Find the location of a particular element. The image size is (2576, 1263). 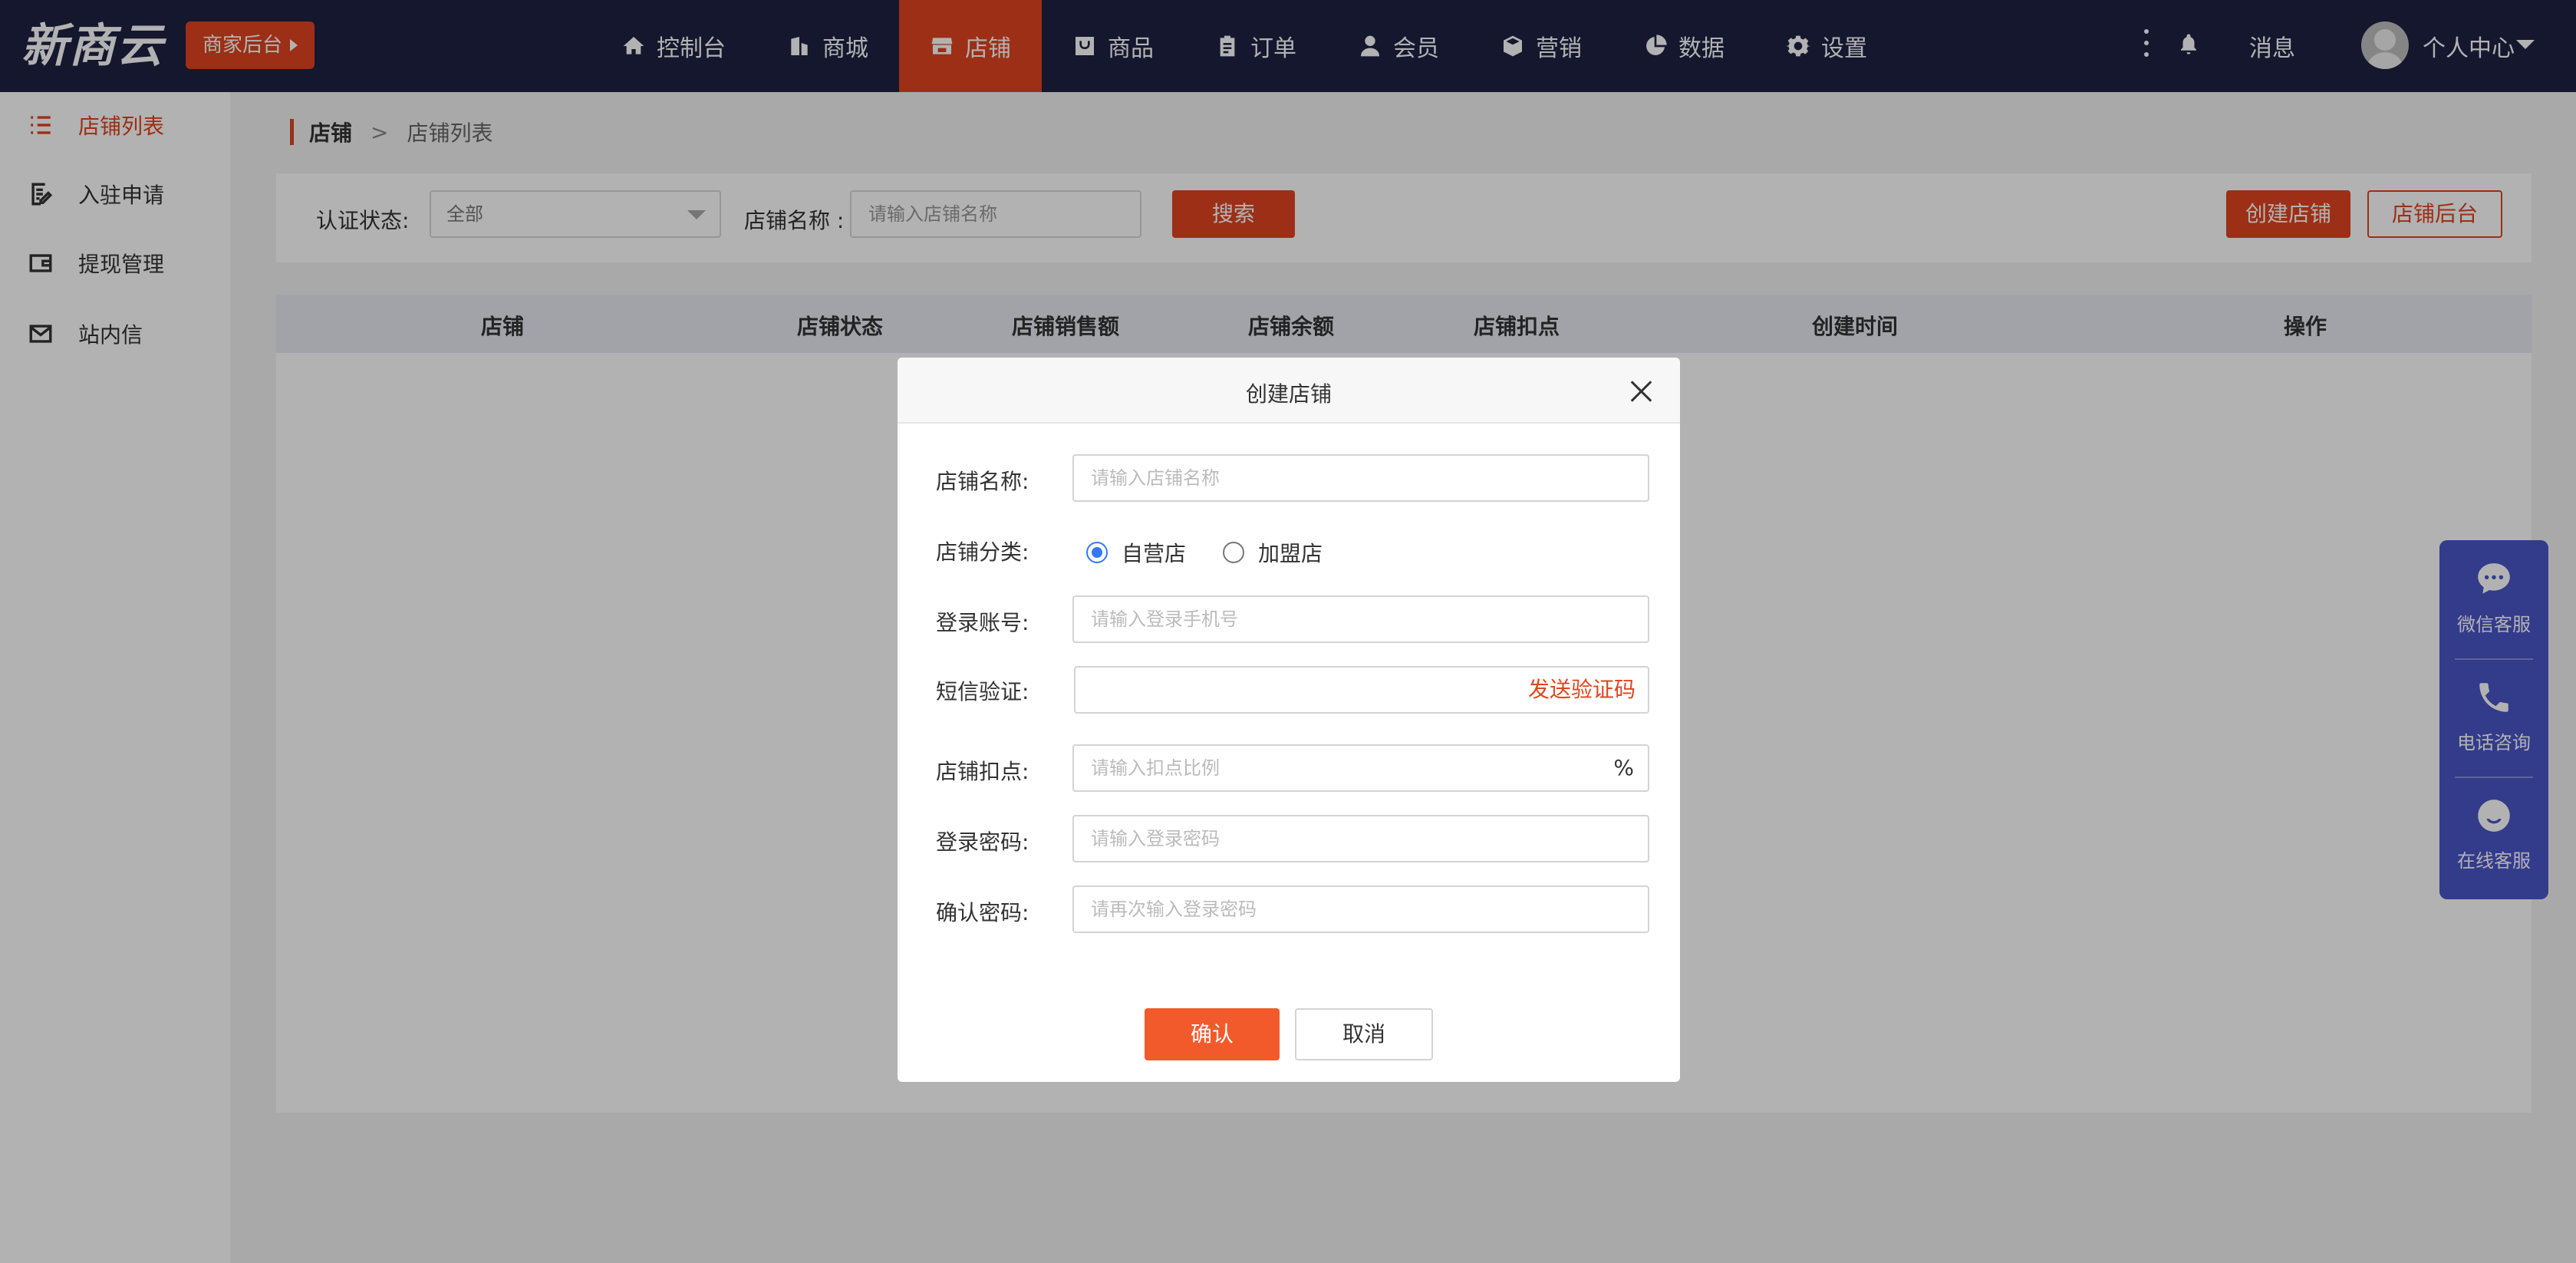

shop-name-field: 请输入店铺名称 is located at coordinates (1360, 478).